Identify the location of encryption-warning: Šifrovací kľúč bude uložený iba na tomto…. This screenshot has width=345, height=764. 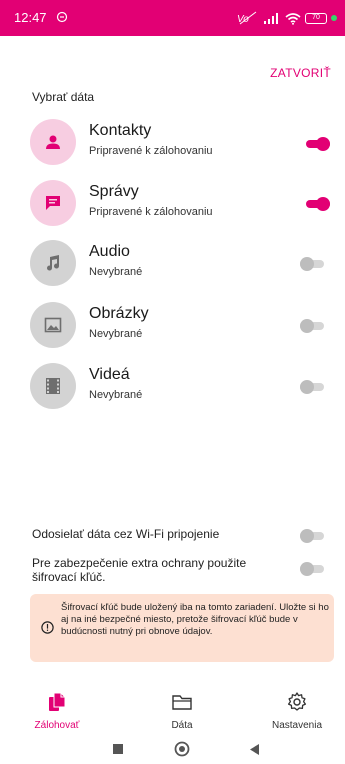
(182, 628).